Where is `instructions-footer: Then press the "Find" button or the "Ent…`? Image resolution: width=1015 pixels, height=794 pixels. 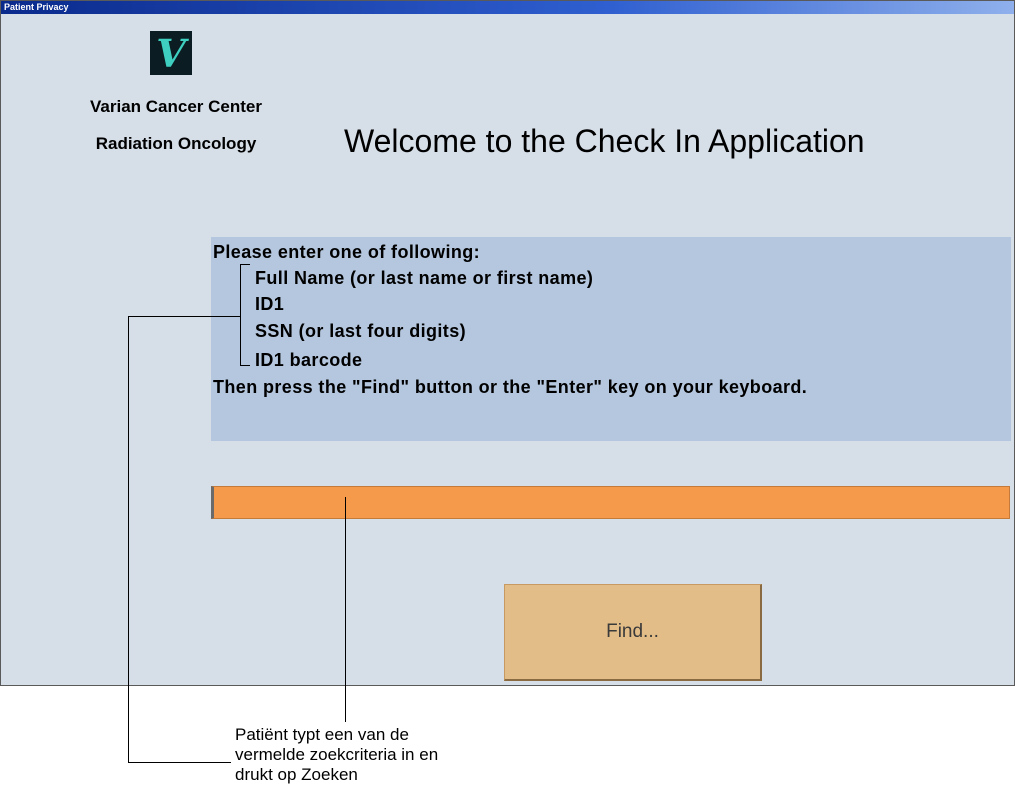 instructions-footer: Then press the "Find" button or the "Ent… is located at coordinates (510, 387).